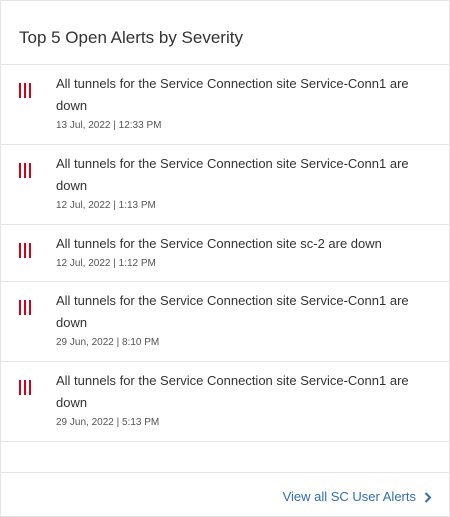 The height and width of the screenshot is (517, 450). I want to click on alert-timestamp: 13 Jul, 2022 | 12:33 PM, so click(109, 125).